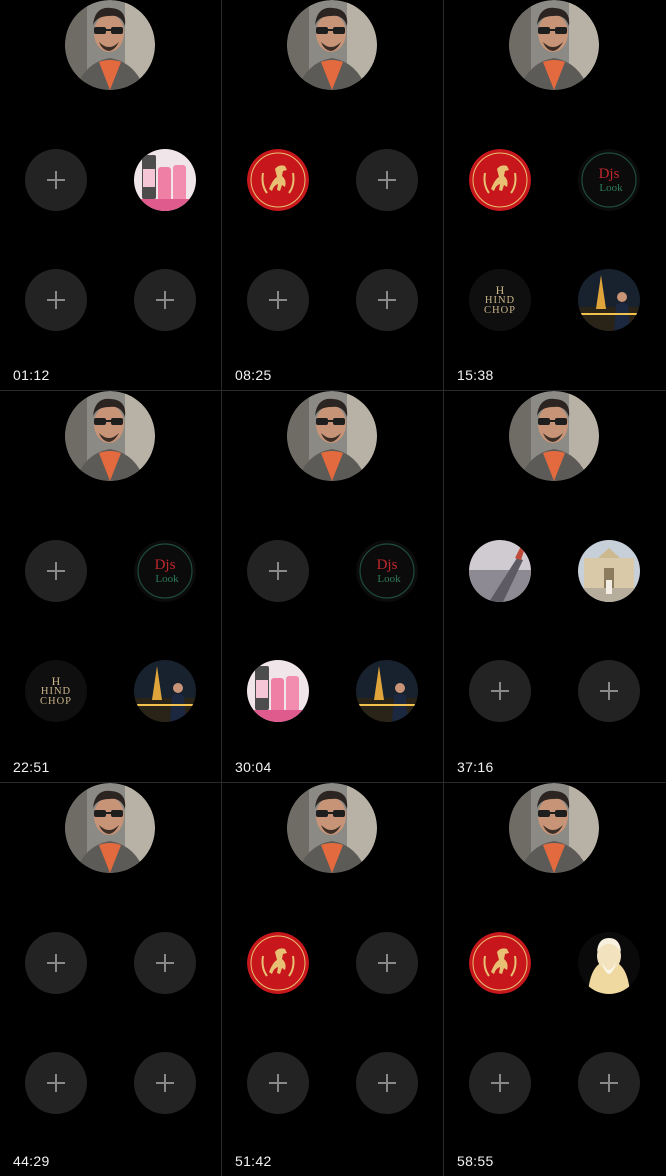 The image size is (666, 1176). Describe the element at coordinates (31, 375) in the screenshot. I see `timestamp-label: 01:12` at that location.